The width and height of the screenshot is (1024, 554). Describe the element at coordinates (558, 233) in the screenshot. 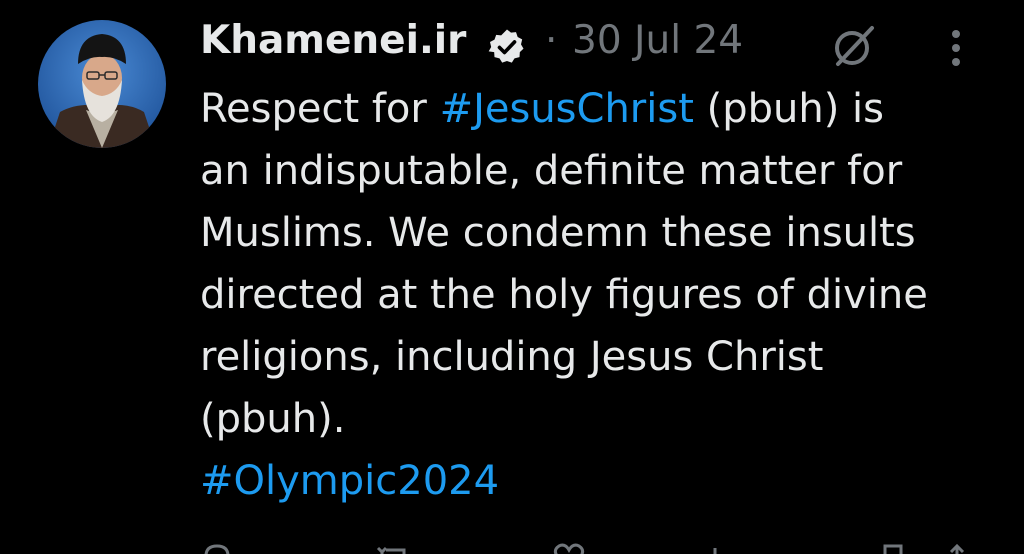

I see `tweet-text-line: Muslims. We condemn these insults` at that location.